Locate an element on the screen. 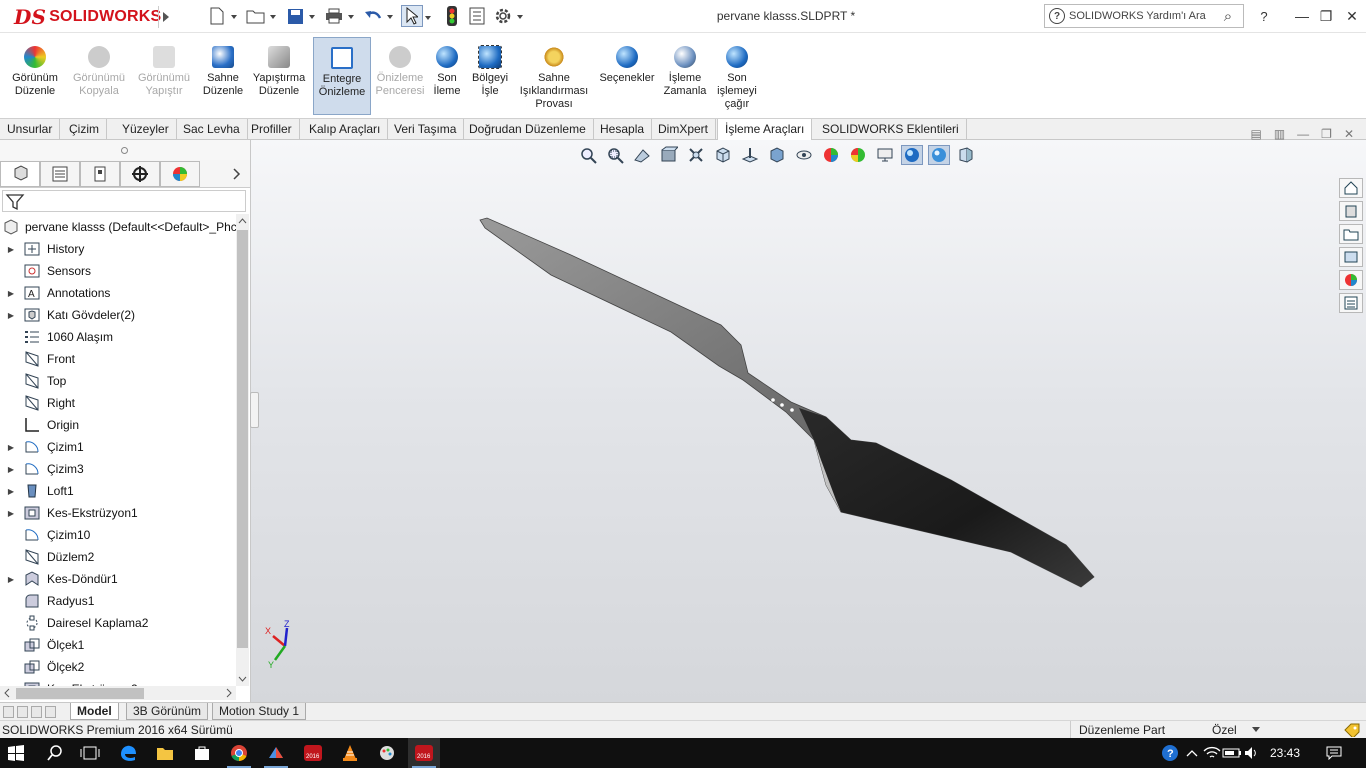 The image size is (1366, 768). photo-app-icon is located at coordinates (276, 753).